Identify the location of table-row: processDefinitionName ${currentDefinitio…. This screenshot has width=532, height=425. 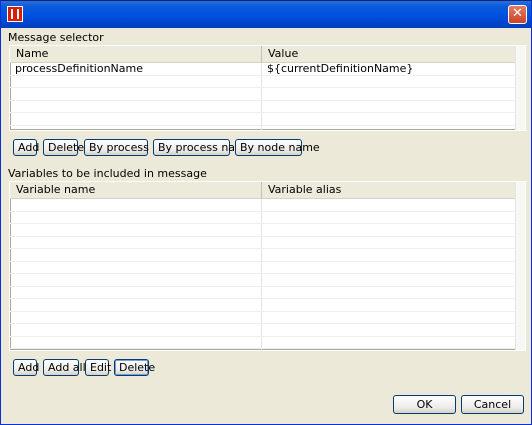
(267, 69).